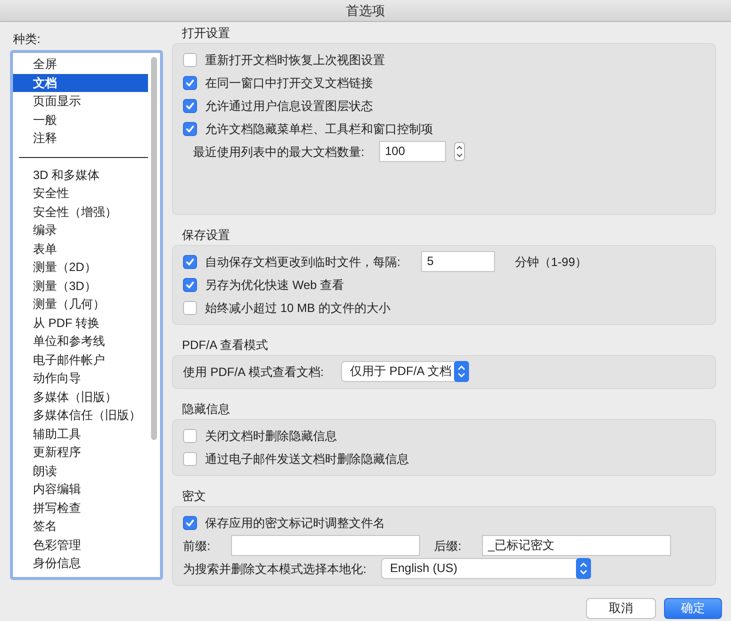 Image resolution: width=731 pixels, height=621 pixels. Describe the element at coordinates (194, 496) in the screenshot. I see `section-heading: 密文` at that location.